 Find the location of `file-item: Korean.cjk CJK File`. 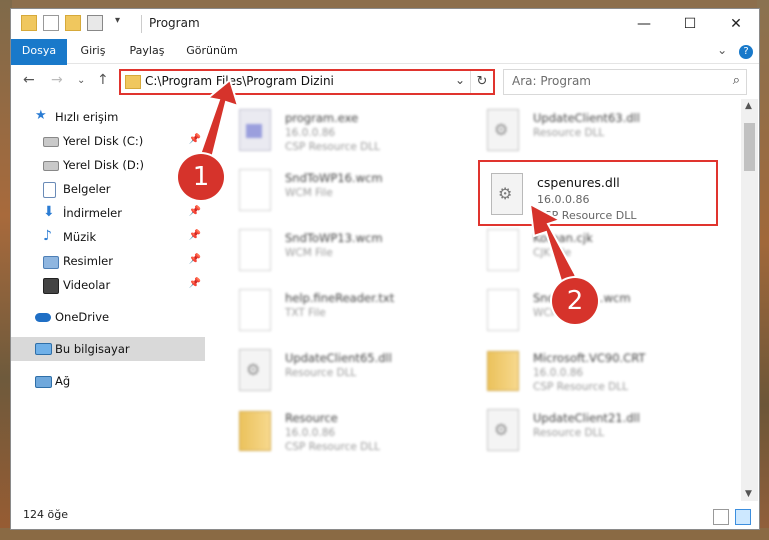

file-item: Korean.cjk CJK File is located at coordinates (603, 256).